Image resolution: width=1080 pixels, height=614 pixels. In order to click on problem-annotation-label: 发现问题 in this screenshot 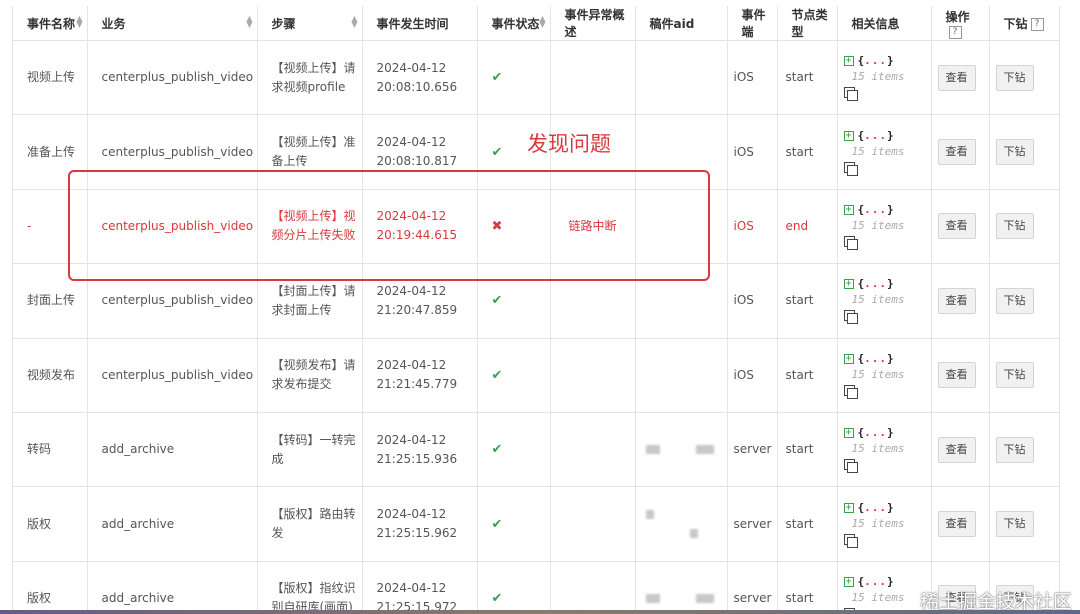, I will do `click(569, 144)`.